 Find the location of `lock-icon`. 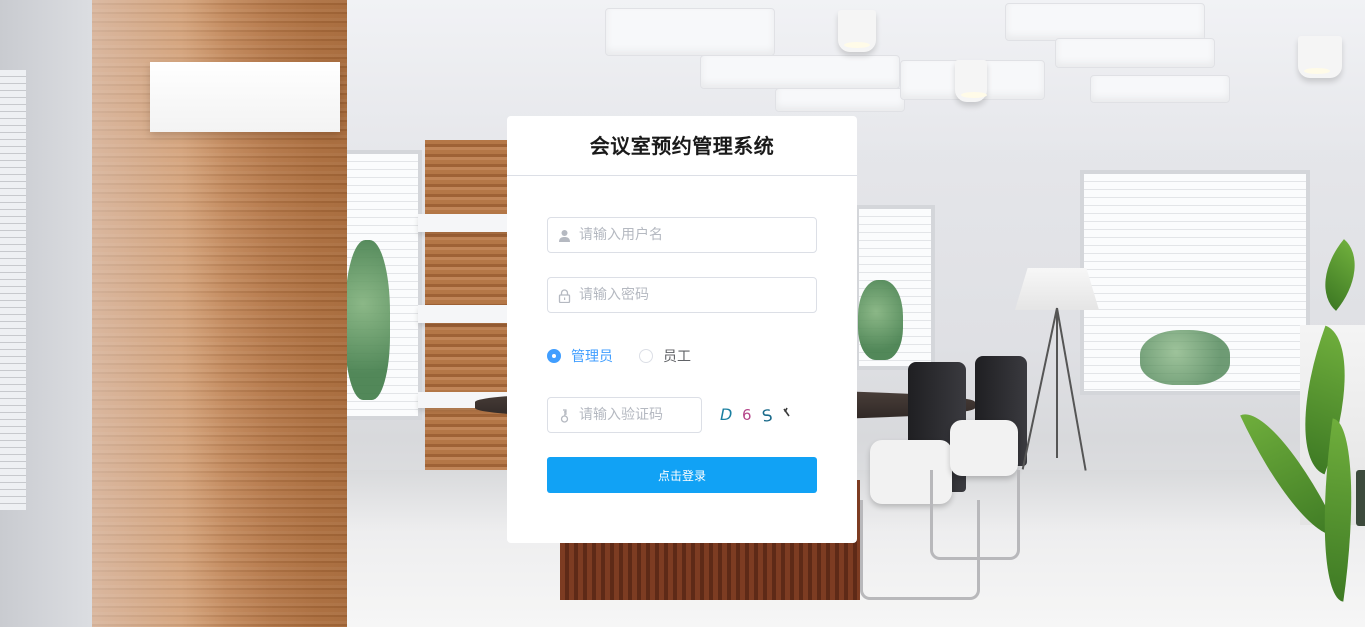

lock-icon is located at coordinates (564, 296).